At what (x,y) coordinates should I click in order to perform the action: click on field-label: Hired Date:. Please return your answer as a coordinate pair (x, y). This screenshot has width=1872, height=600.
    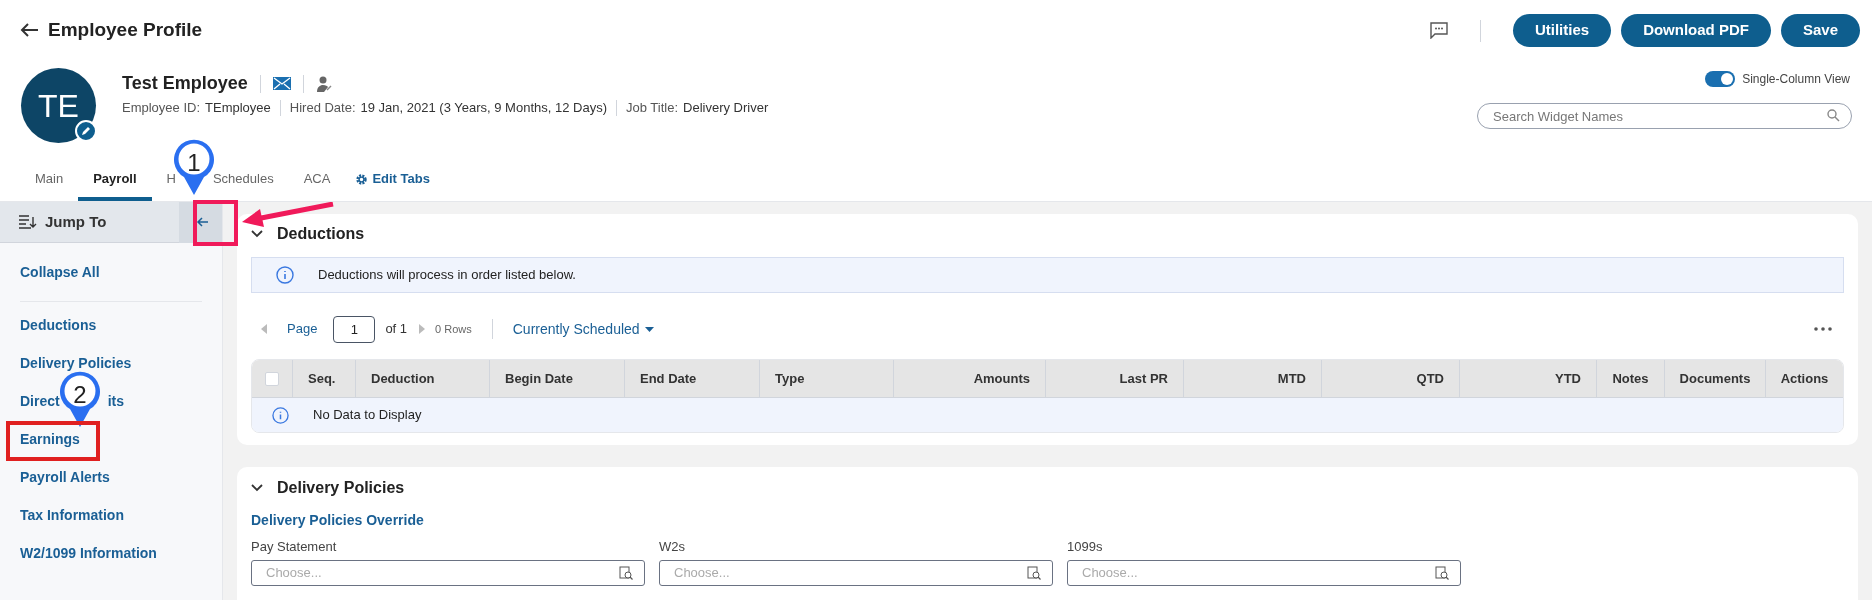
    Looking at the image, I should click on (322, 108).